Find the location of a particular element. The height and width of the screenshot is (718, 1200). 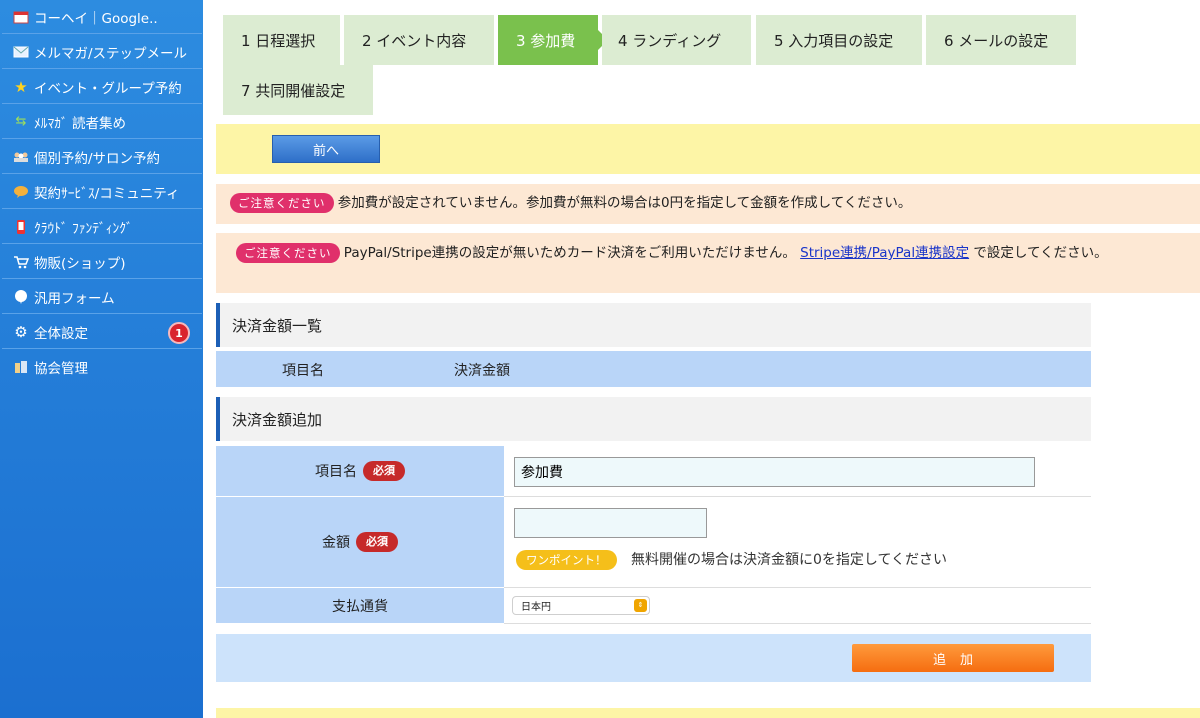

sidebar-item-global-settings: ⚙ 全体設定 1 is located at coordinates (102, 332).